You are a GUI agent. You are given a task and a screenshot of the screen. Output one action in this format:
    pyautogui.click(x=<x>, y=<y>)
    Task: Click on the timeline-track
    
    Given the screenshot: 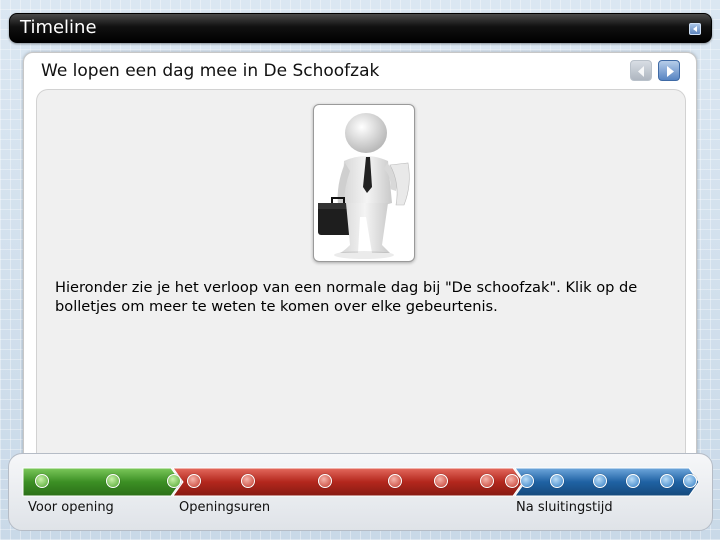 What is the action you would take?
    pyautogui.click(x=361, y=482)
    